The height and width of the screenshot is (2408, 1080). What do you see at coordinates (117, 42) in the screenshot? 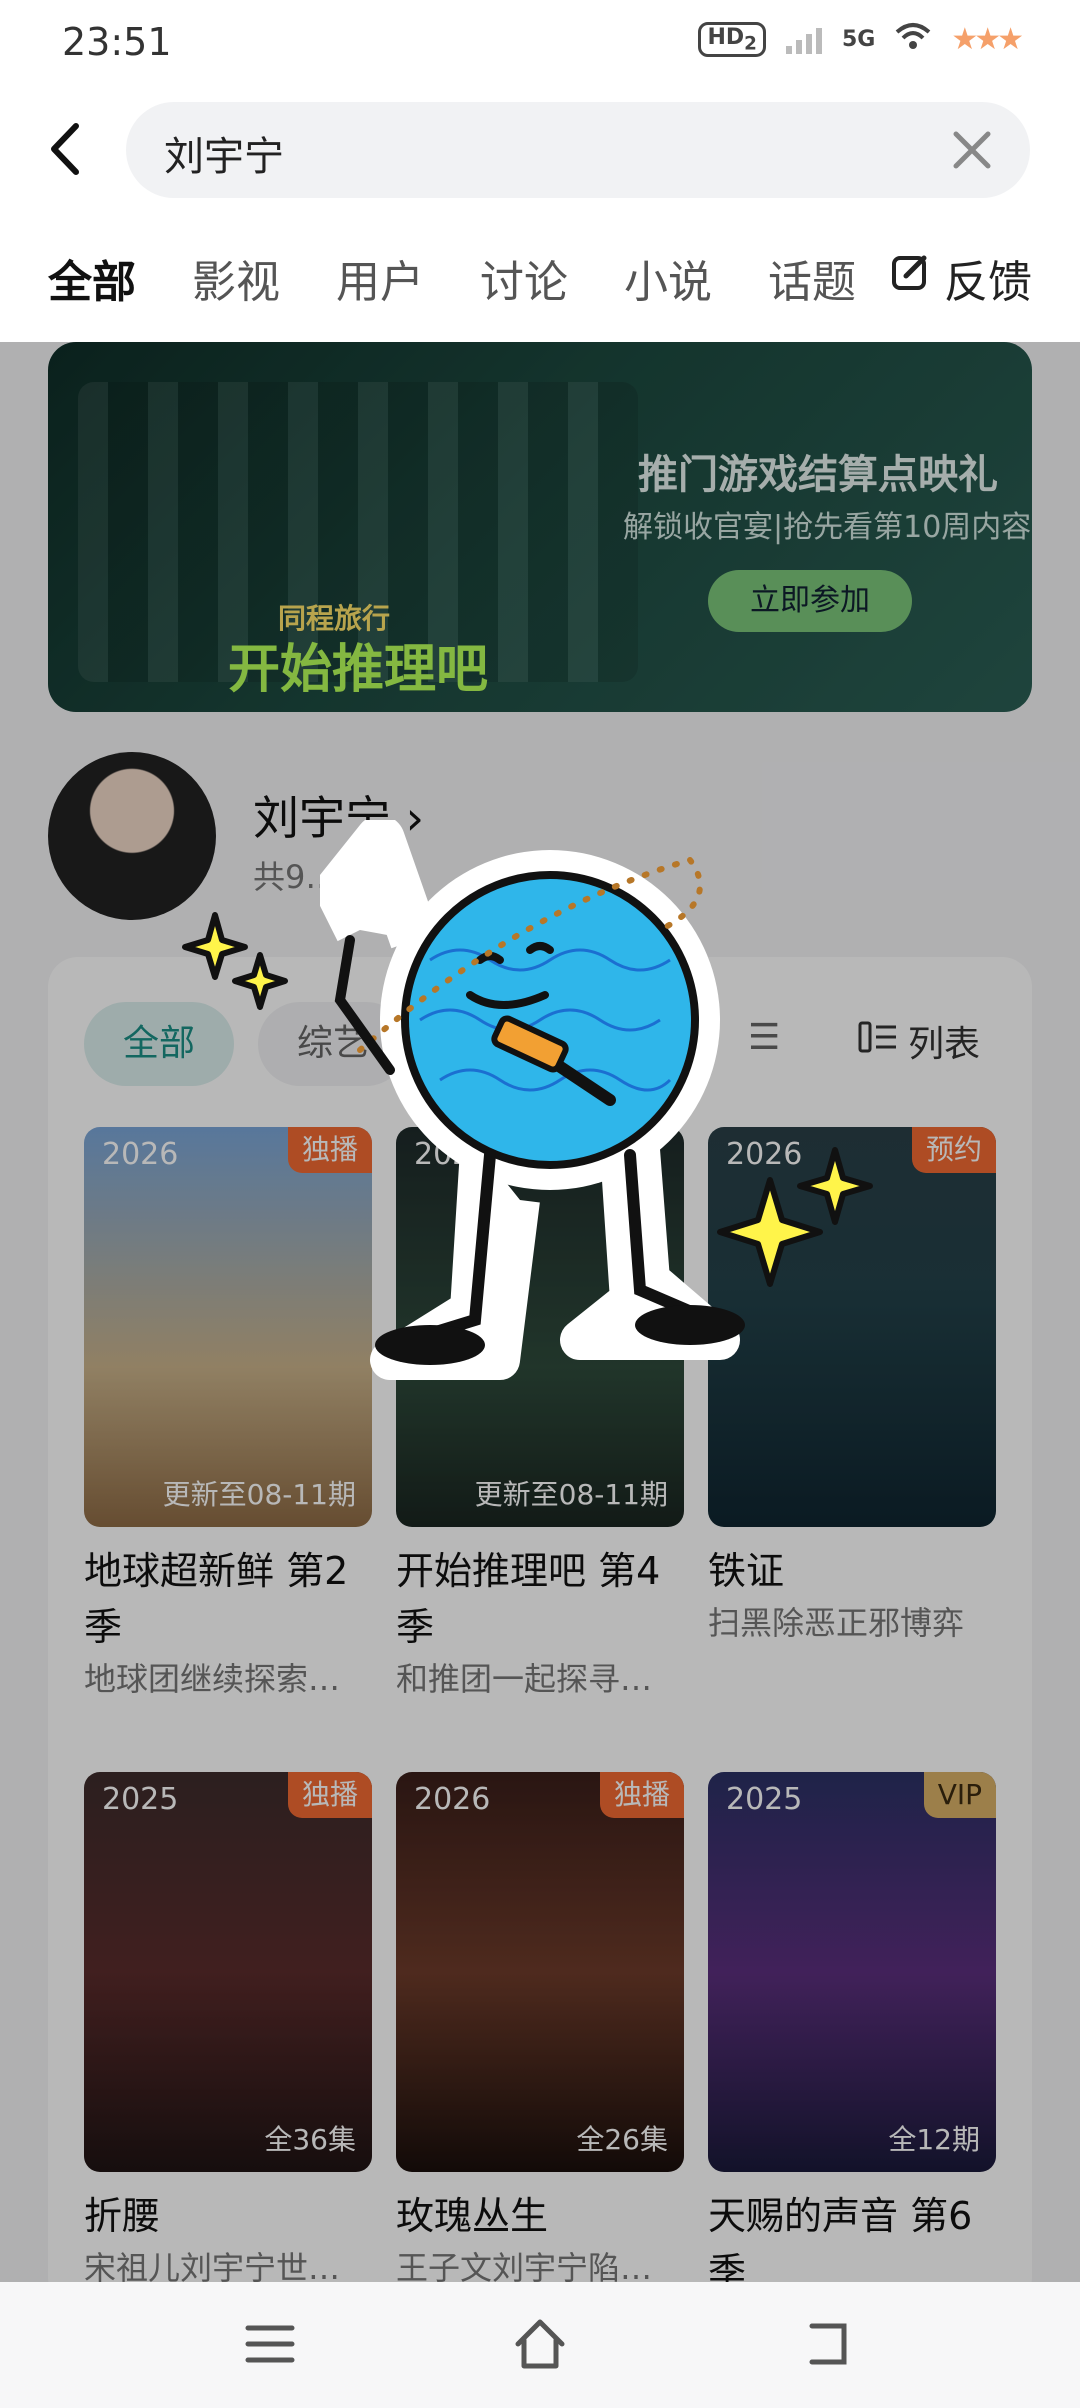
I see `status-time: 23:51` at bounding box center [117, 42].